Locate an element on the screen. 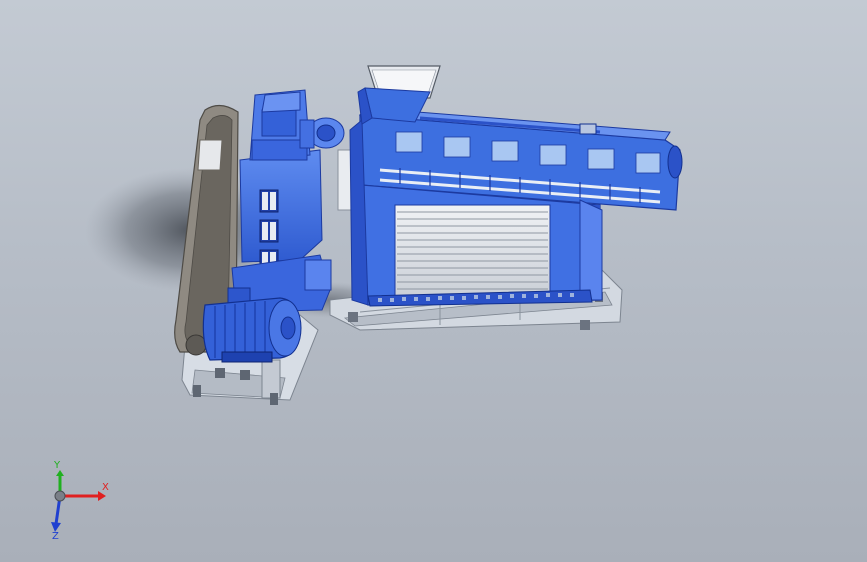  axis-triad: X Y Z is located at coordinates (80, 500).